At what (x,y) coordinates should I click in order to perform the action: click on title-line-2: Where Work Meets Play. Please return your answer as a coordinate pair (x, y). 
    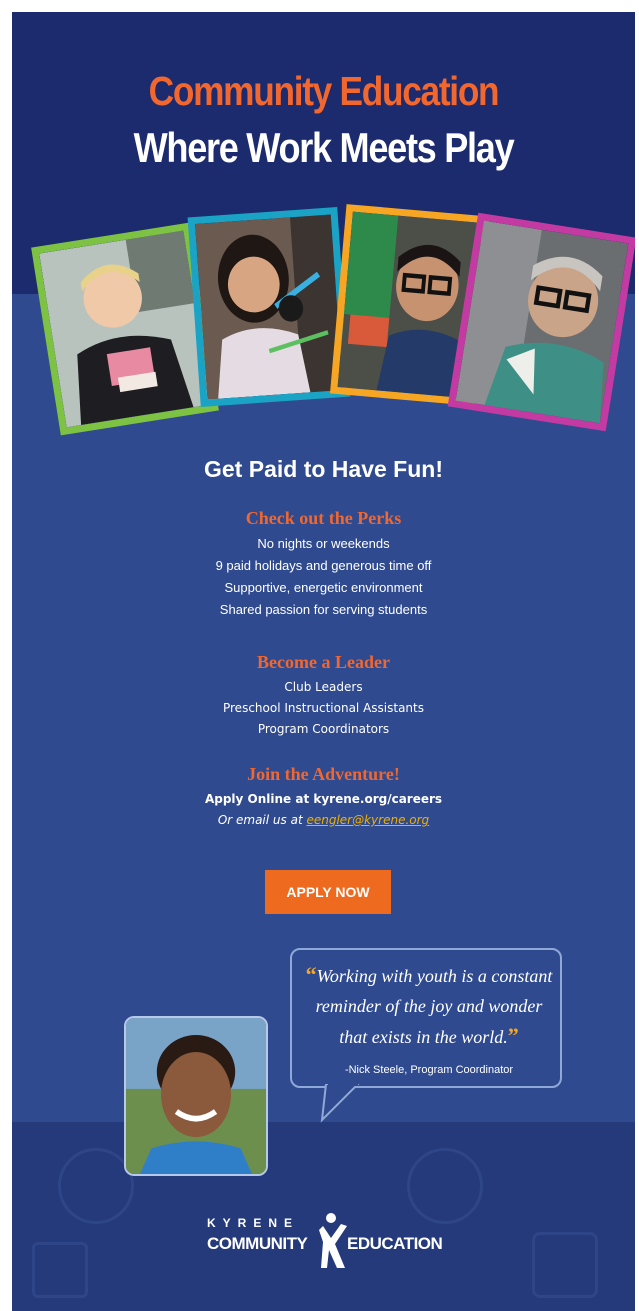
    Looking at the image, I should click on (324, 147).